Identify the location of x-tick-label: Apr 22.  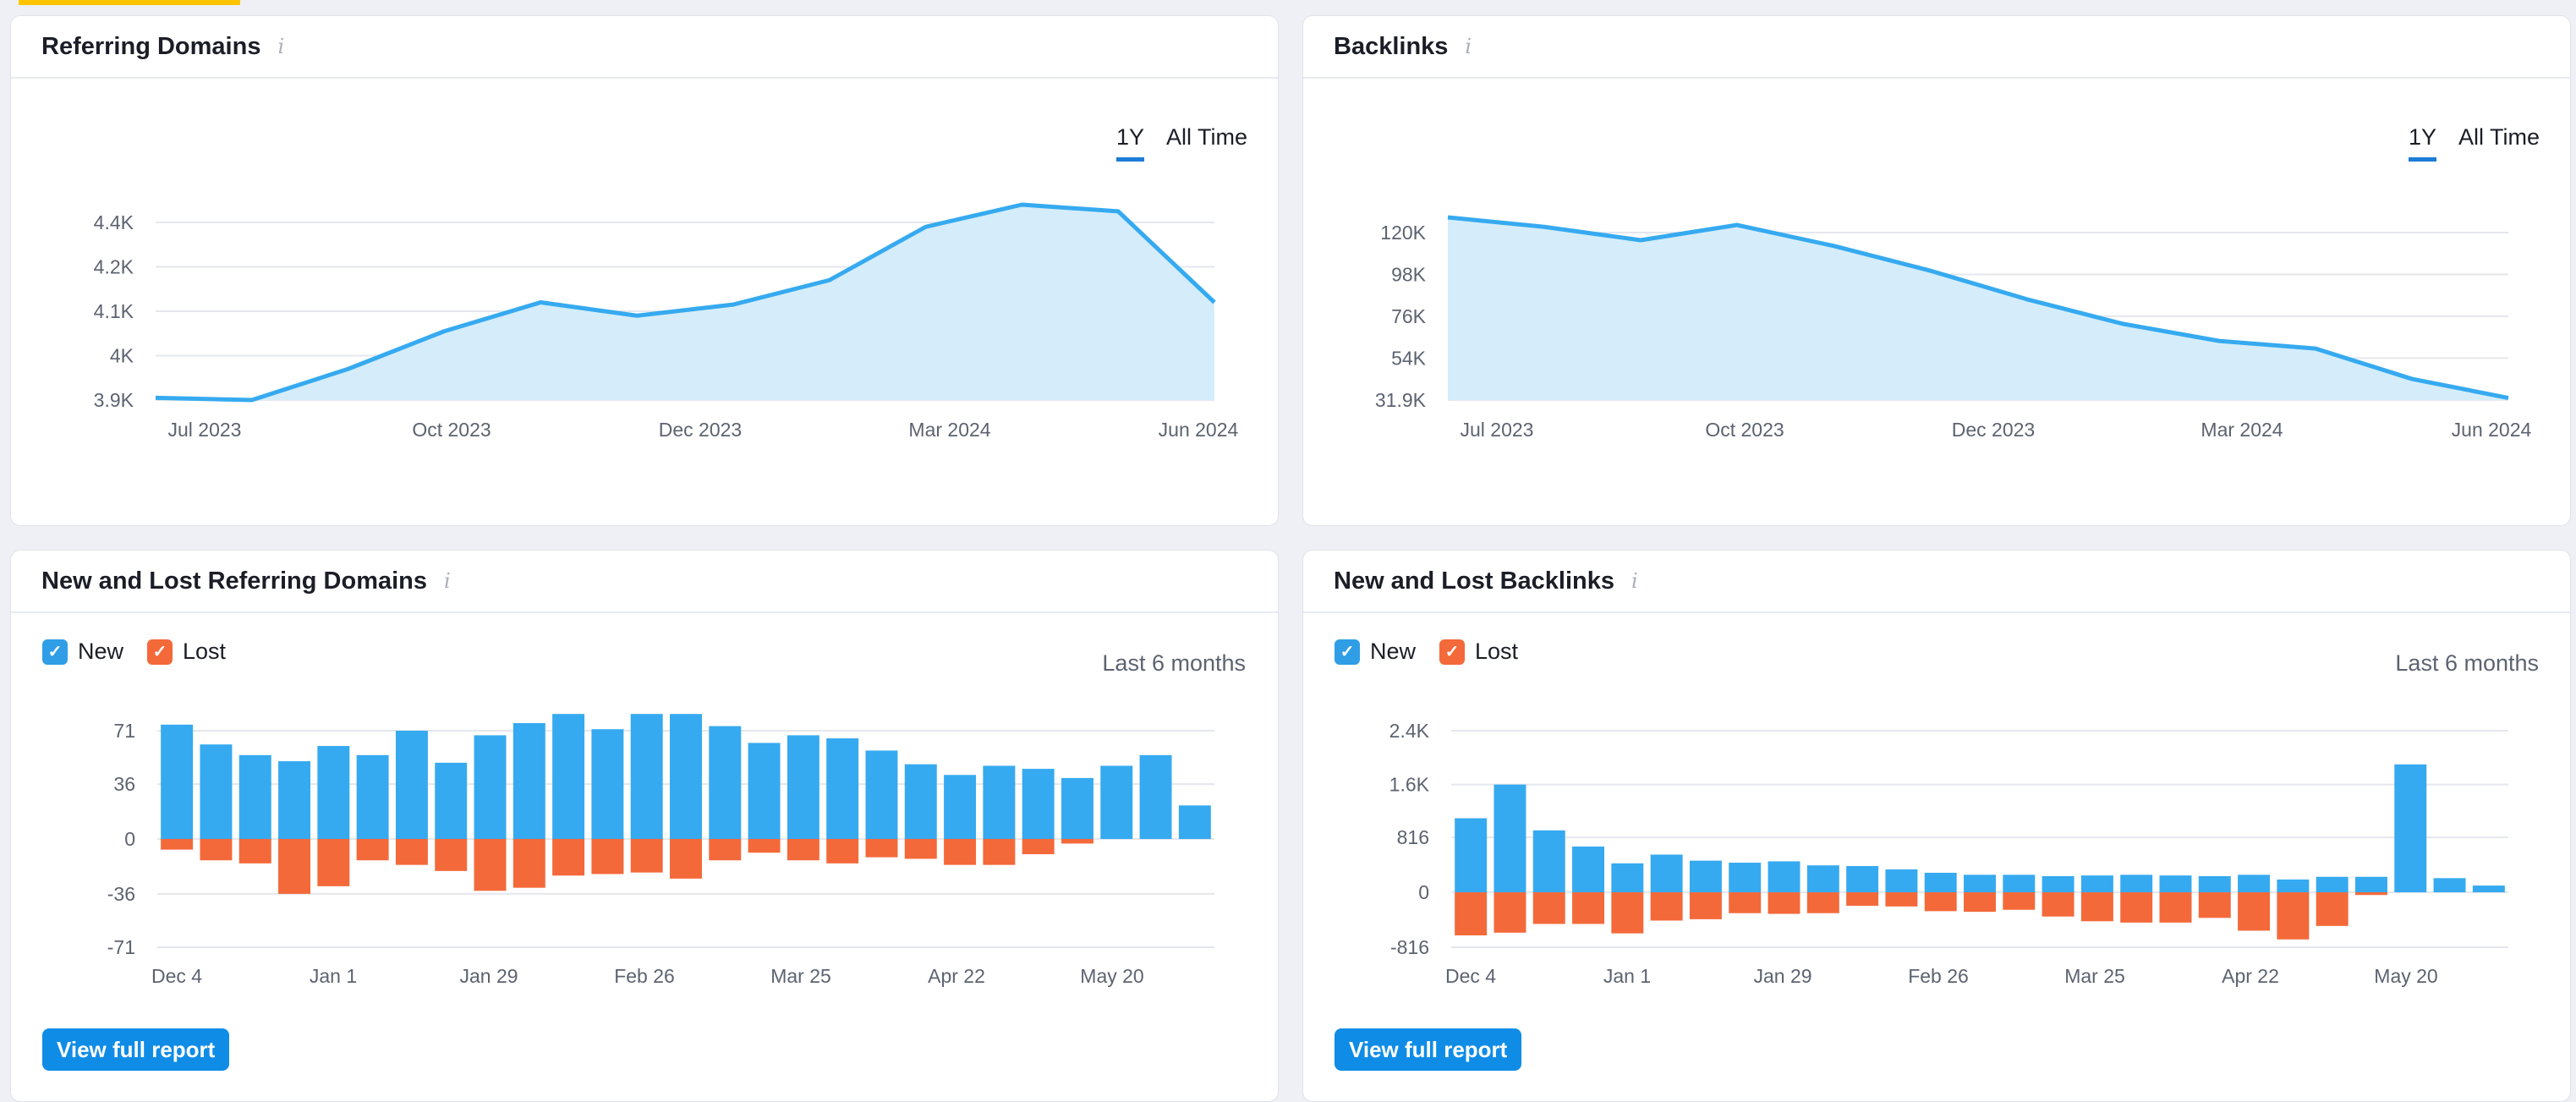
(2250, 976).